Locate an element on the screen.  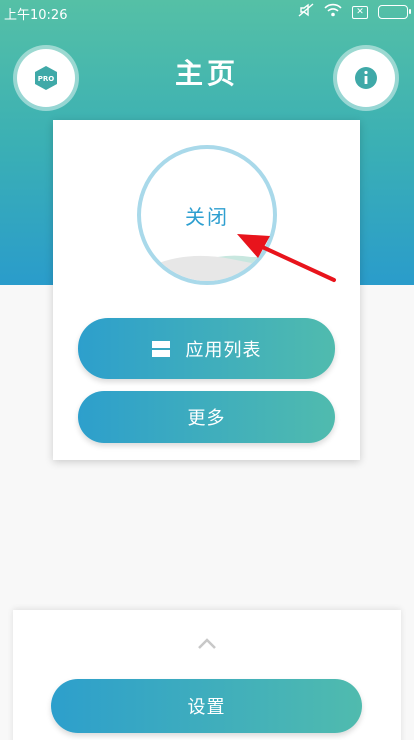
status-time: 上午10:26 is located at coordinates (36, 15).